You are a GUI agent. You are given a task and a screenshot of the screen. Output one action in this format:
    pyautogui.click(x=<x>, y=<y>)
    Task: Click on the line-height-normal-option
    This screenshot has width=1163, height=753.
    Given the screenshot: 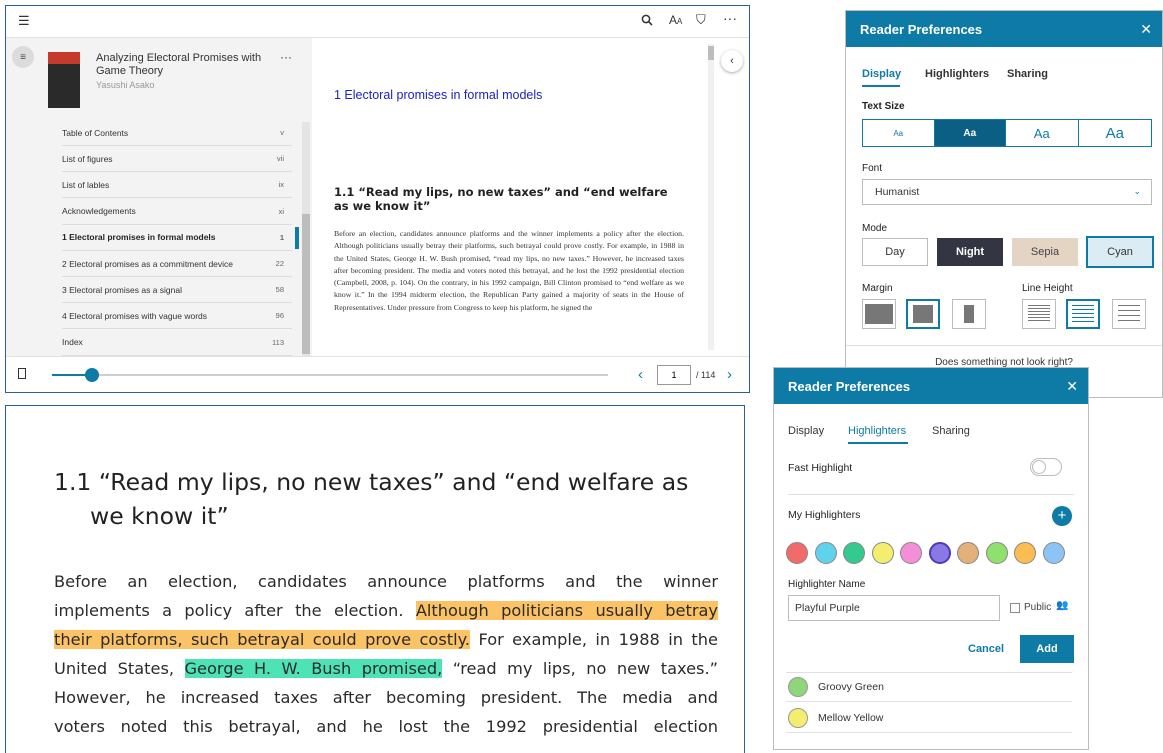 What is the action you would take?
    pyautogui.click(x=1083, y=314)
    